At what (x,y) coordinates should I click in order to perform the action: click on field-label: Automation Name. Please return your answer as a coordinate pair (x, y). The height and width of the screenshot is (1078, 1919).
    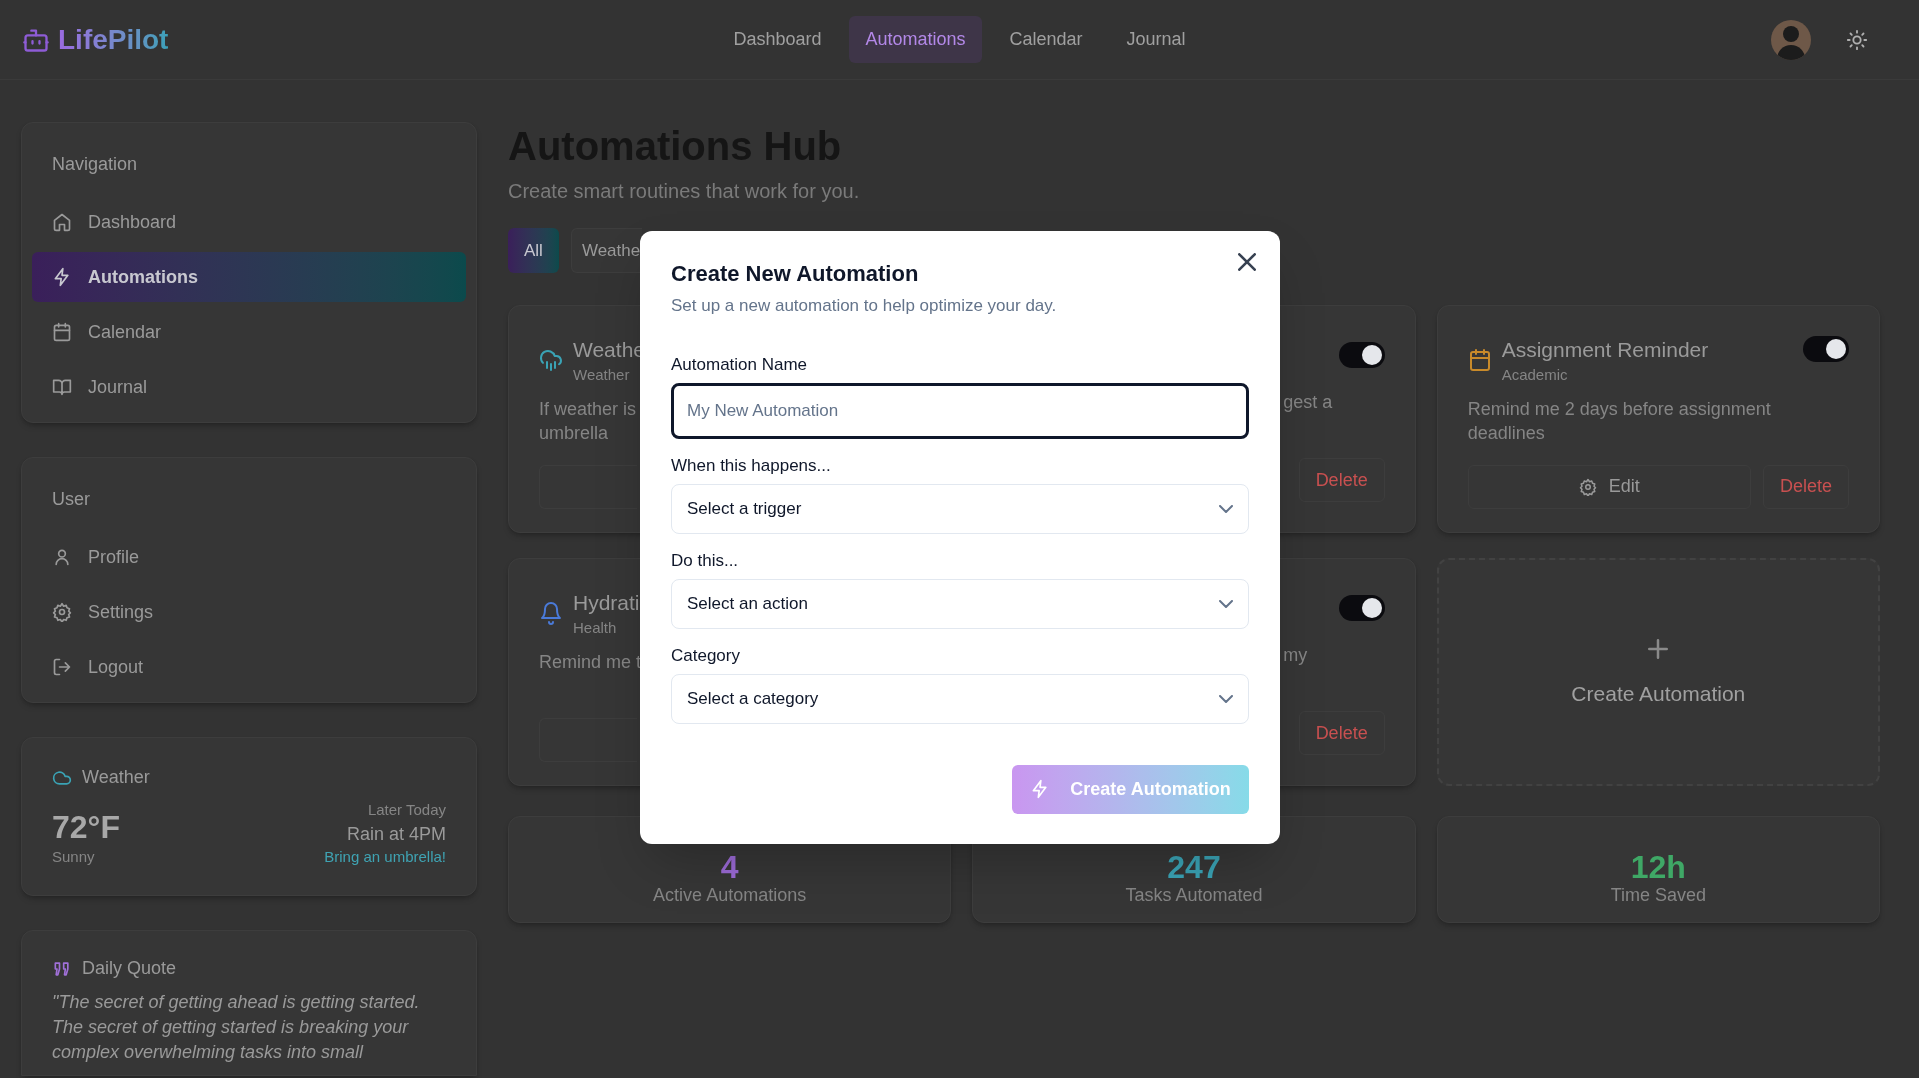
    Looking at the image, I should click on (739, 364).